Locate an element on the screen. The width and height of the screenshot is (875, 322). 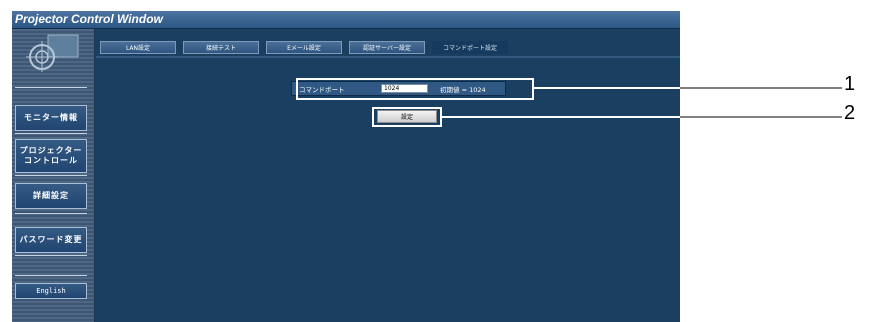
callout-number-1: 1 is located at coordinates (850, 84).